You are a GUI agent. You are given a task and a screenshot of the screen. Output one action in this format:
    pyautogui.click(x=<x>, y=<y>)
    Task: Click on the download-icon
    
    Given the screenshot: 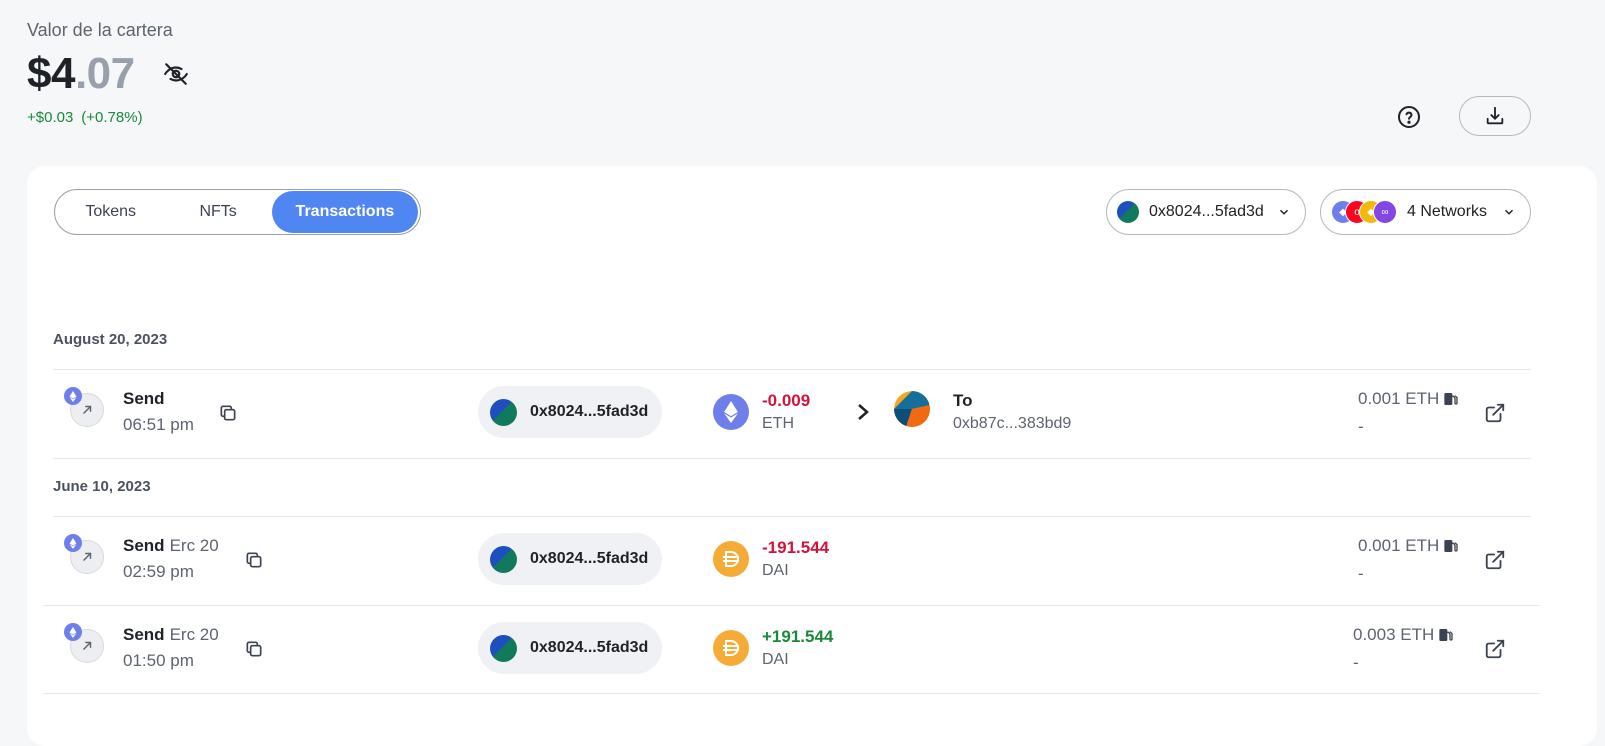 What is the action you would take?
    pyautogui.click(x=1495, y=115)
    